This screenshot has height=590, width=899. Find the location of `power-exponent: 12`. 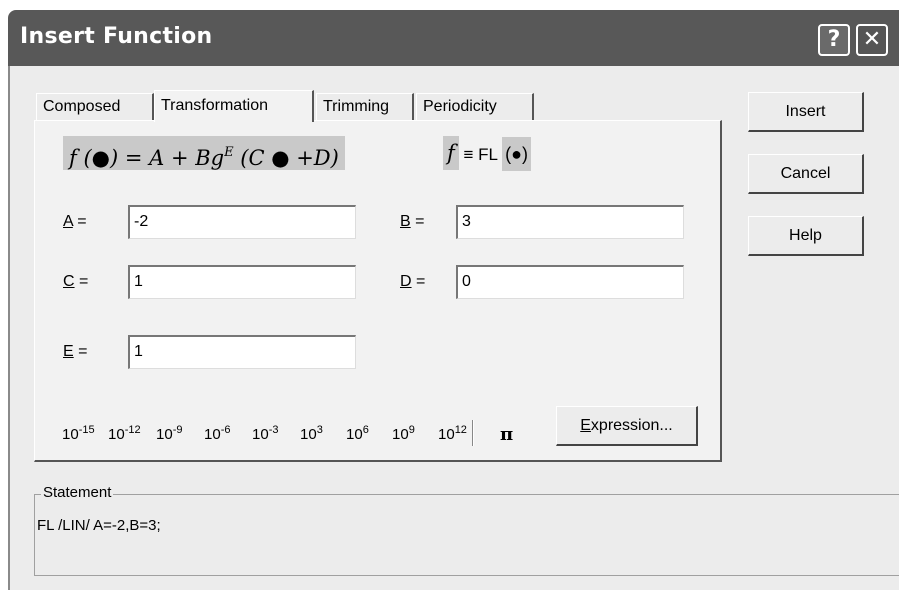

power-exponent: 12 is located at coordinates (460, 430).